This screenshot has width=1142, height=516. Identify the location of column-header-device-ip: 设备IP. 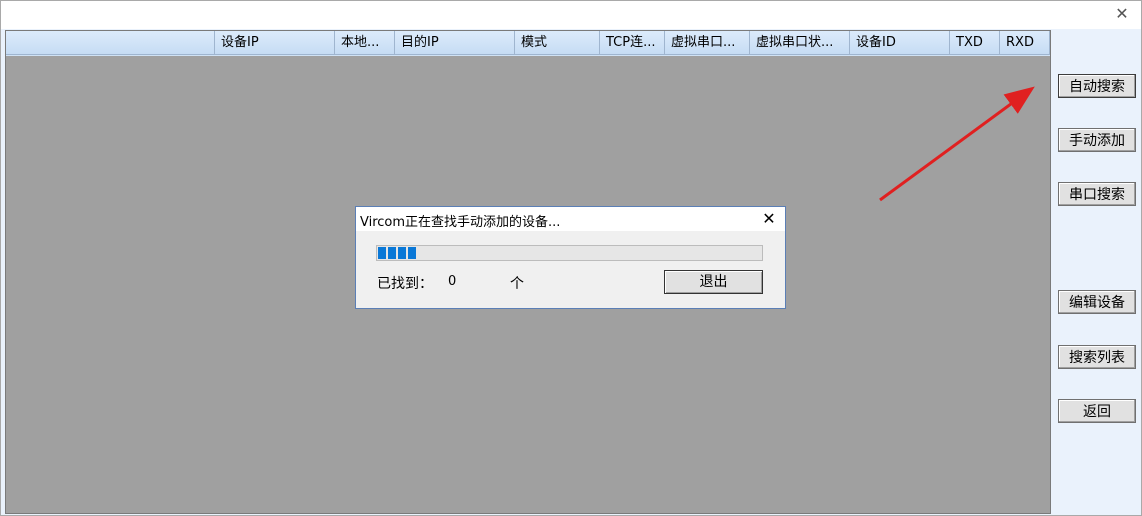
(275, 43).